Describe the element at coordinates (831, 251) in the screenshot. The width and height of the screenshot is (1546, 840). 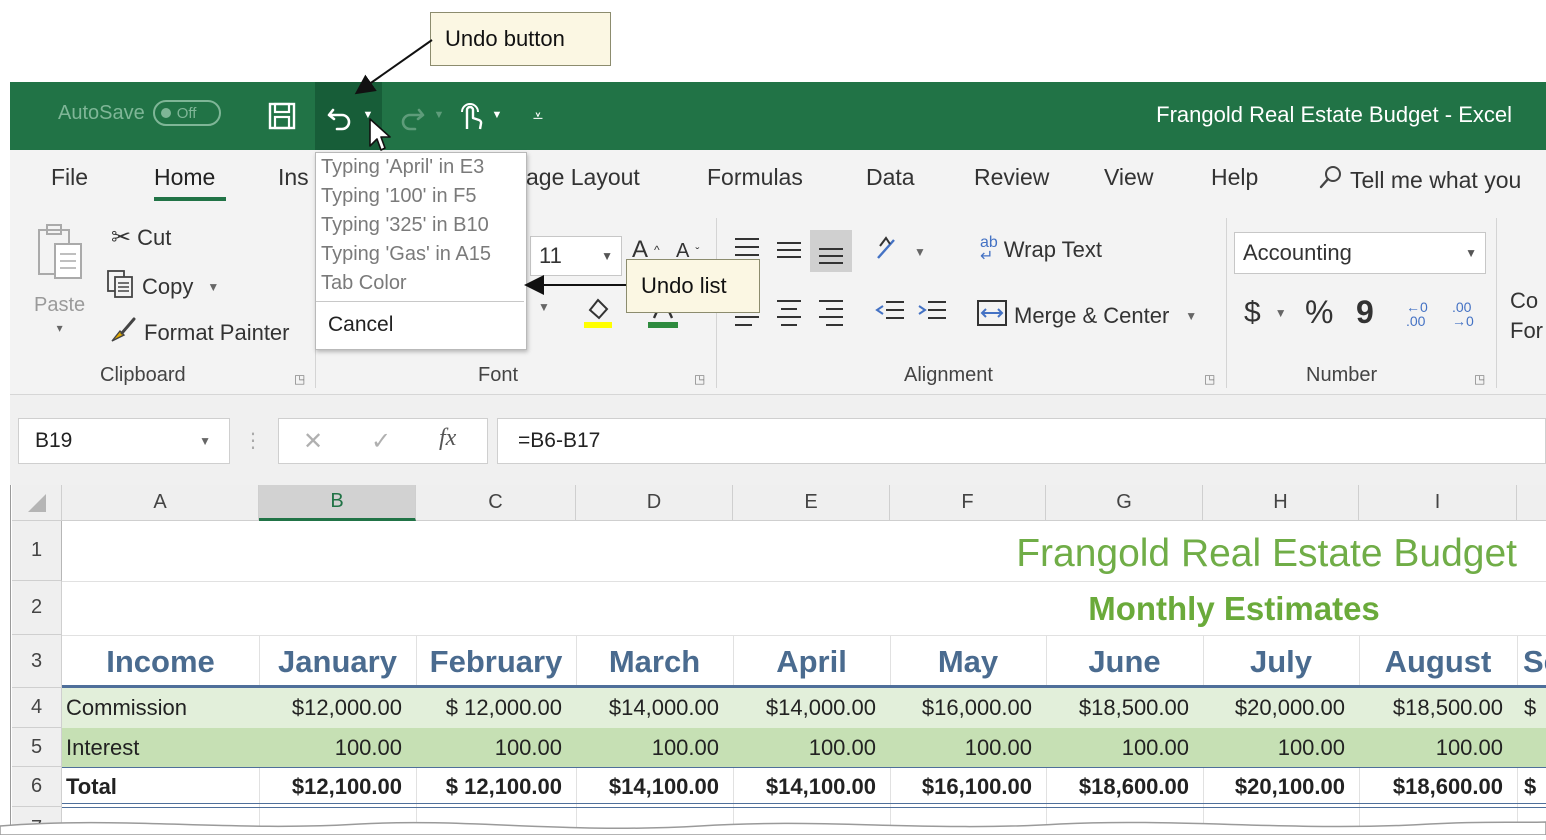
I see `bottom-align-button` at that location.